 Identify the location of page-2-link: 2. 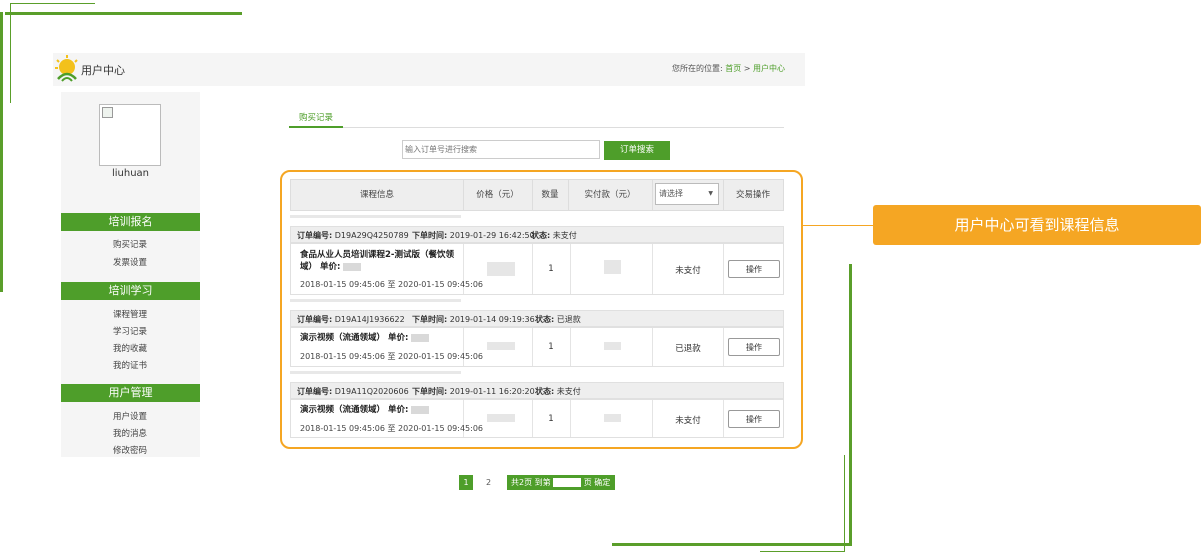
(488, 482).